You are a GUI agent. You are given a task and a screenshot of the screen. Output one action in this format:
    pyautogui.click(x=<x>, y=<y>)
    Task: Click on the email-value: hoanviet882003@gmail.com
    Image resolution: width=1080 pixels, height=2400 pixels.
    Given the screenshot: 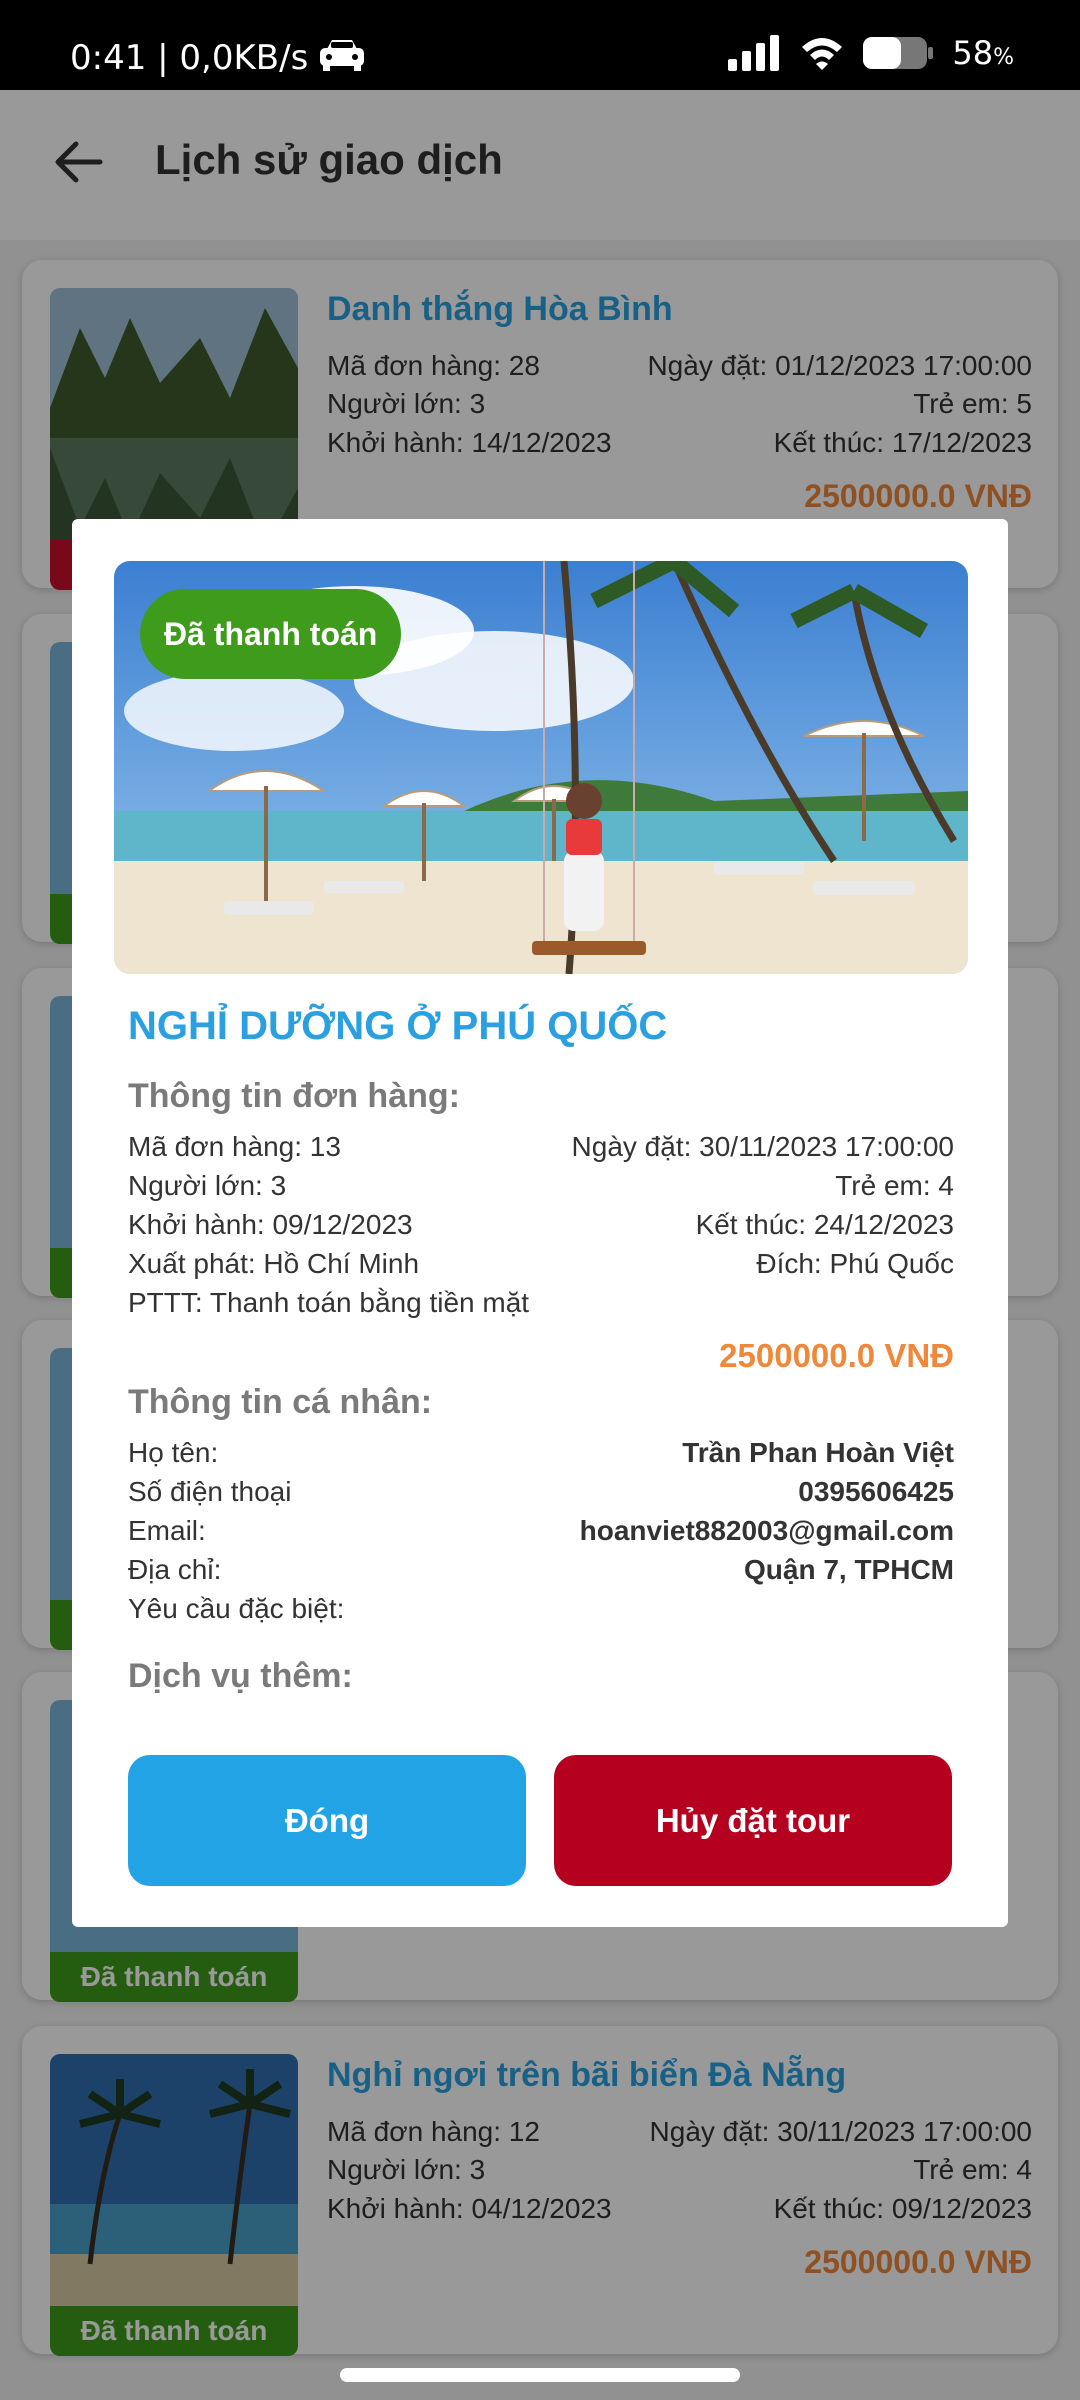 What is the action you would take?
    pyautogui.click(x=766, y=1530)
    